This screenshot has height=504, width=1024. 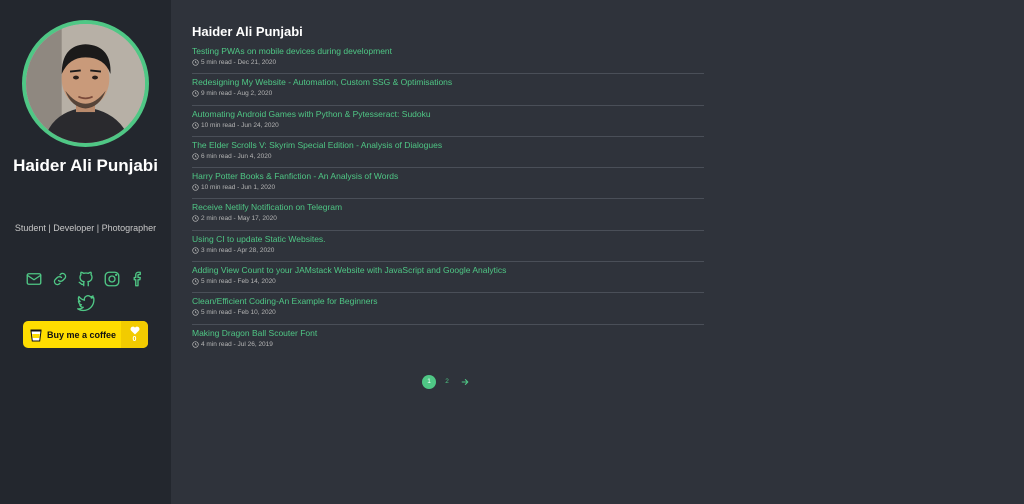 I want to click on post-meta: 10 min read - Jun 1, 2020, so click(x=233, y=187).